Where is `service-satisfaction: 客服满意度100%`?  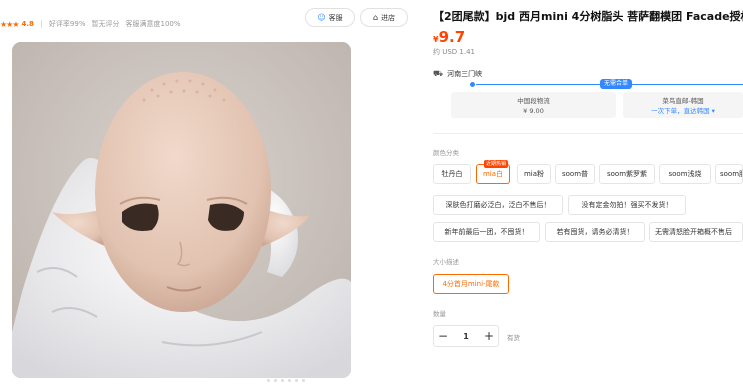
service-satisfaction: 客服满意度100% is located at coordinates (153, 24).